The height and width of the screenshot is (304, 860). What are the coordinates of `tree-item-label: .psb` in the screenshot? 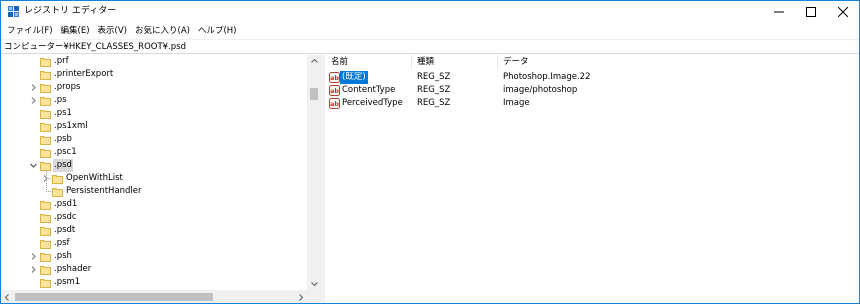 It's located at (63, 139).